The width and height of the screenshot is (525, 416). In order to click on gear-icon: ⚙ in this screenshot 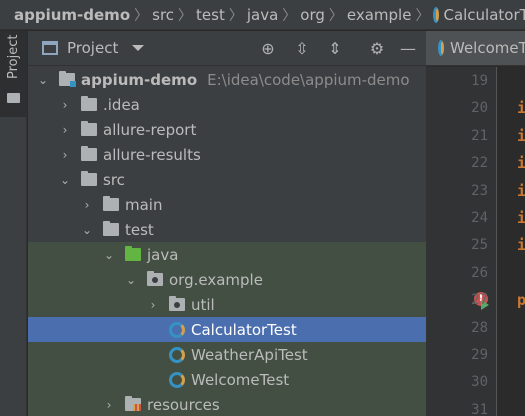, I will do `click(377, 49)`.